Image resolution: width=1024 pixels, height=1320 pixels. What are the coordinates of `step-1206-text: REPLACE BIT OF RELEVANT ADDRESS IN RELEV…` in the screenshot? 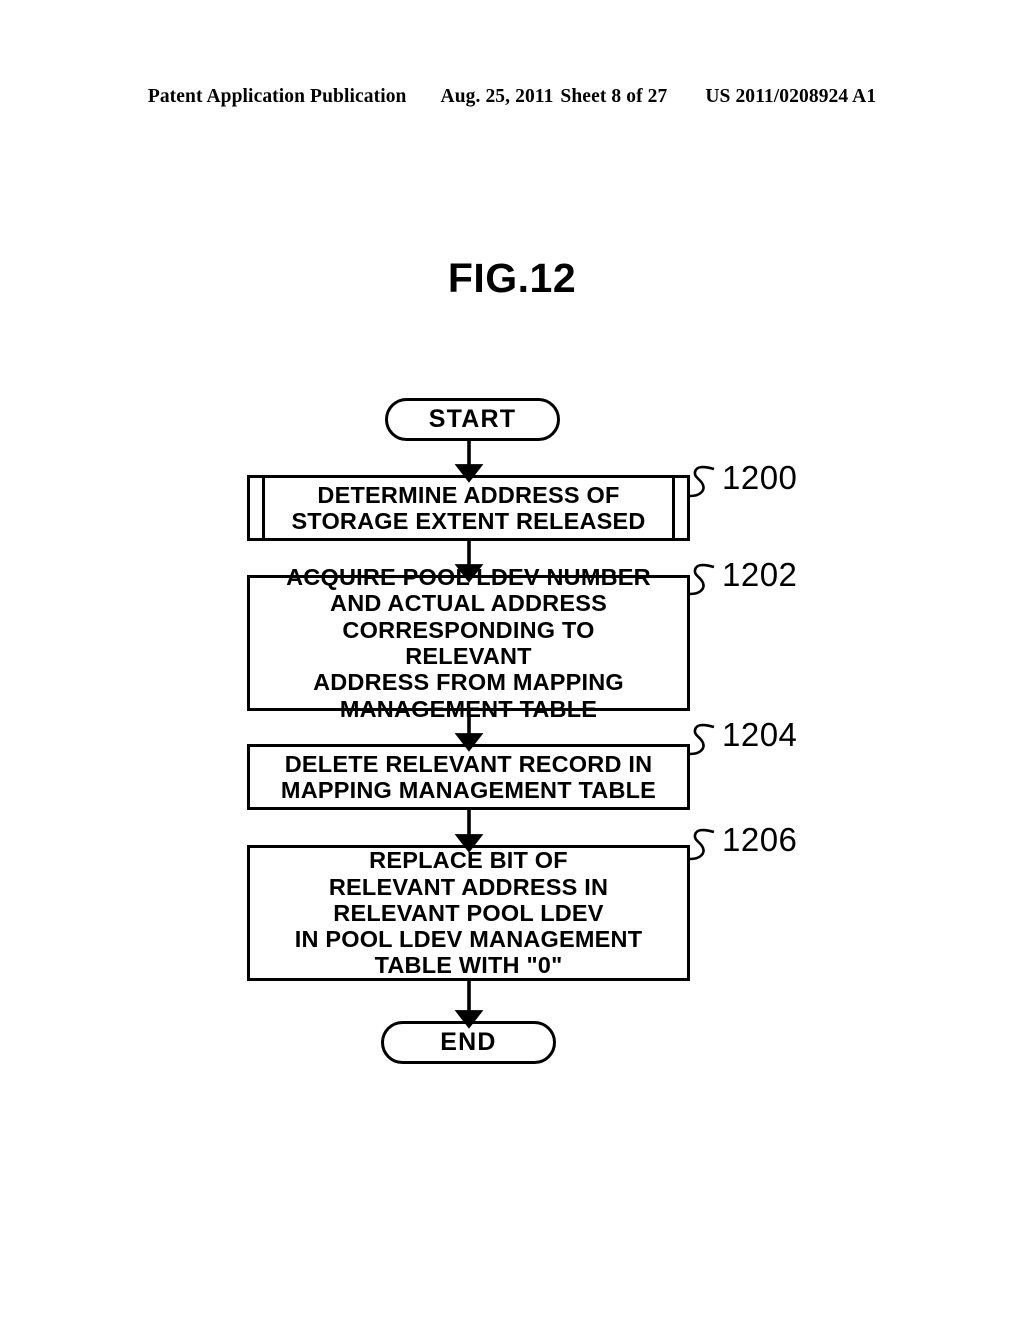 It's located at (468, 913).